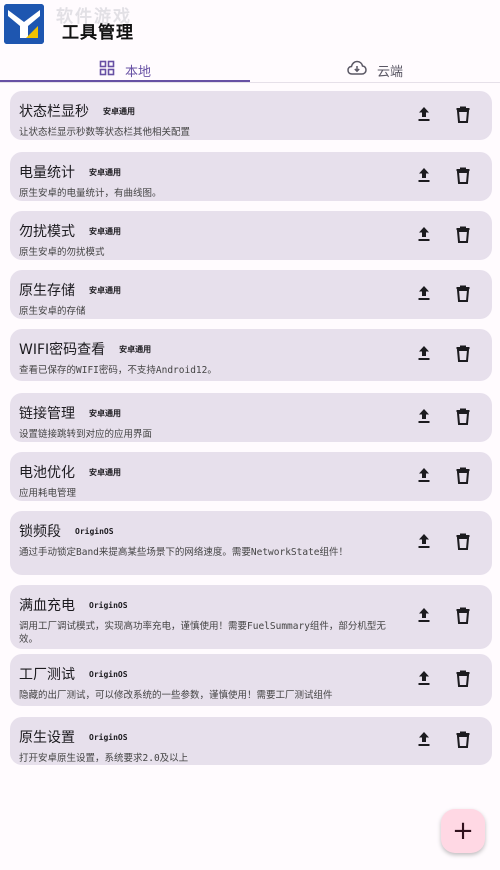  What do you see at coordinates (107, 70) in the screenshot?
I see `grid-icon` at bounding box center [107, 70].